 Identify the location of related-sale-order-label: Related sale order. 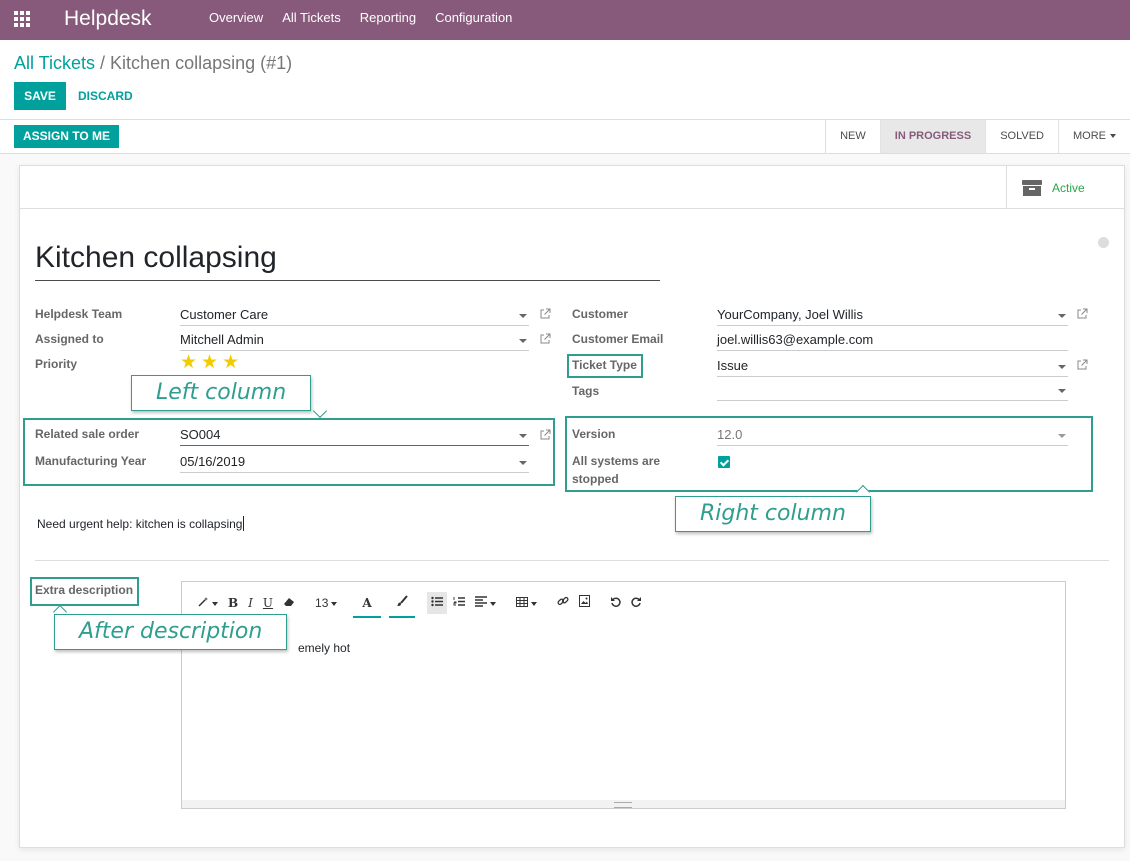
(87, 434).